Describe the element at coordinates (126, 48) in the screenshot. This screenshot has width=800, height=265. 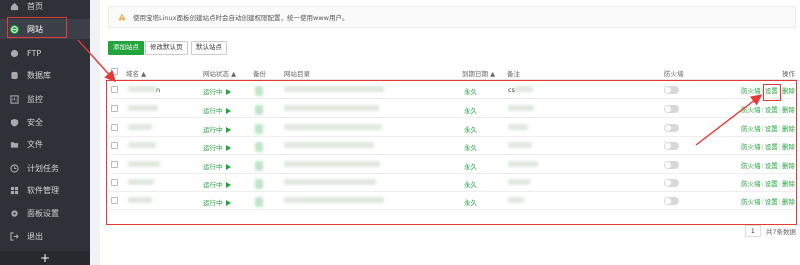
I see `add-site-button: 添加站点` at that location.